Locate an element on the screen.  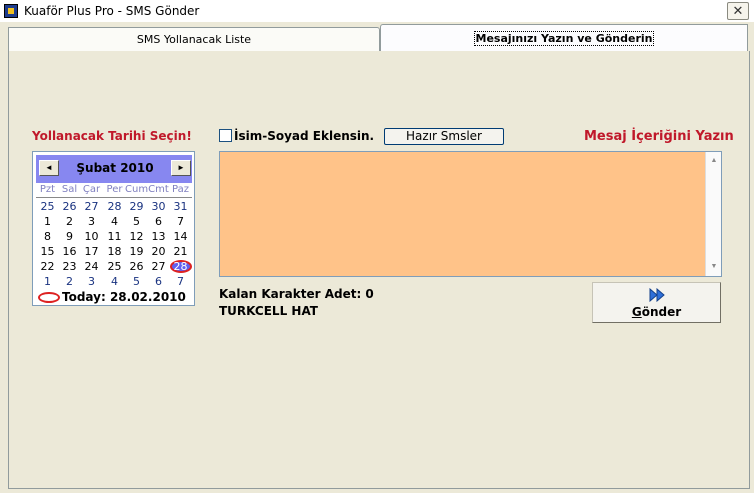
tab-write-send-label: Mesajınızı Yazın ve Gönderin is located at coordinates (564, 38).